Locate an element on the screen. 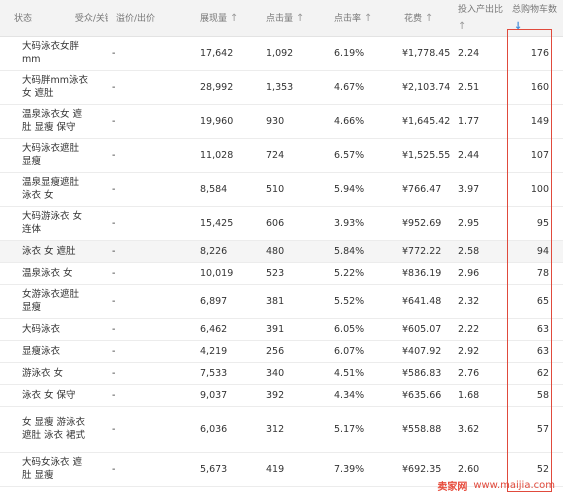 This screenshot has width=563, height=496. col-ctr-sort: 点击率 ↑ is located at coordinates (357, 18).